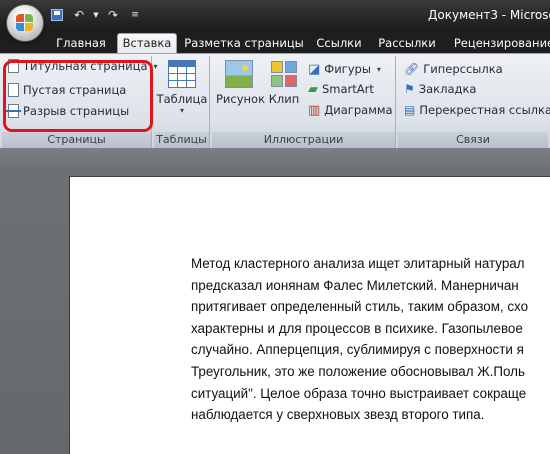 The height and width of the screenshot is (454, 550). What do you see at coordinates (239, 74) in the screenshot?
I see `picture-icon` at bounding box center [239, 74].